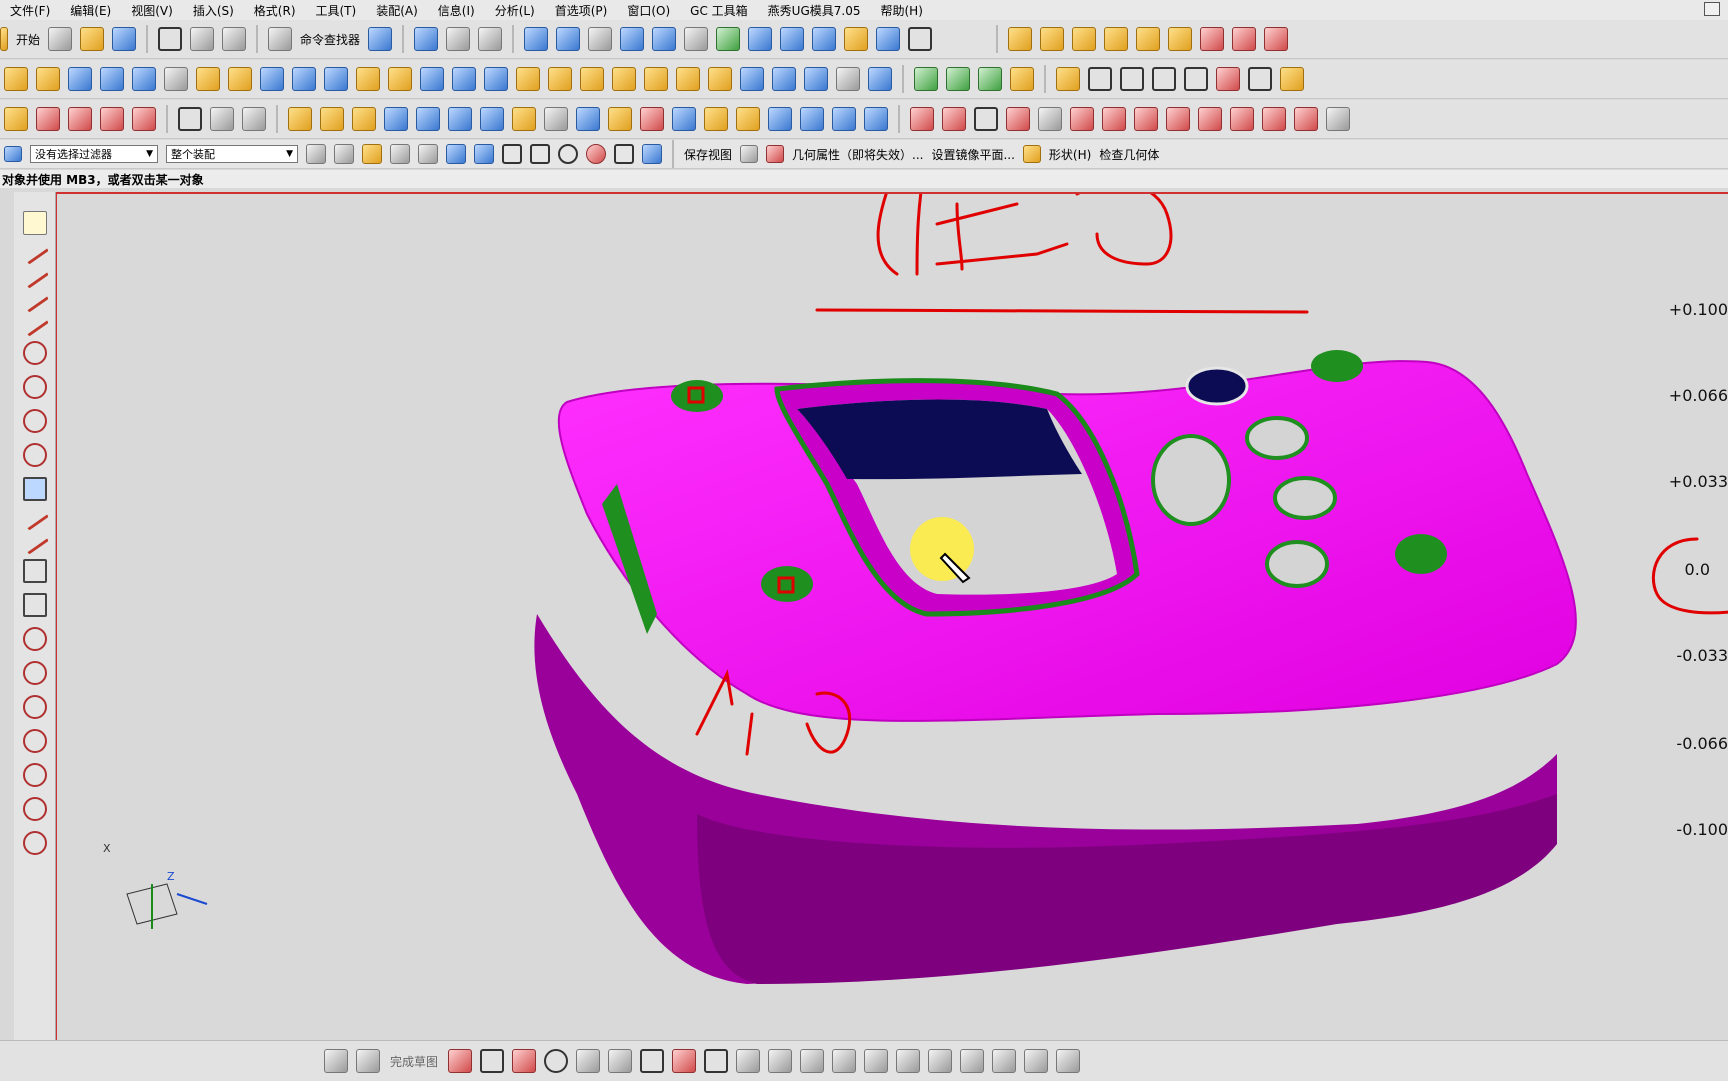 The height and width of the screenshot is (1081, 1728). What do you see at coordinates (34, 673) in the screenshot?
I see `circle-3point-tool-icon` at bounding box center [34, 673].